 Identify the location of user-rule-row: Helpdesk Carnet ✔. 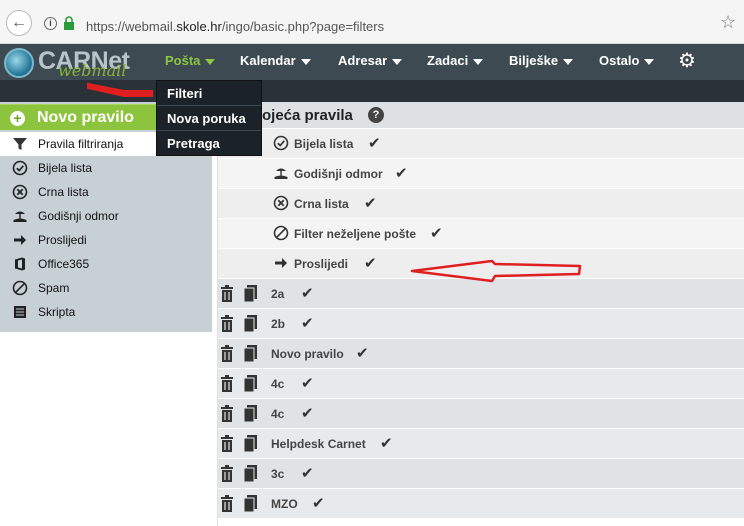
(481, 444).